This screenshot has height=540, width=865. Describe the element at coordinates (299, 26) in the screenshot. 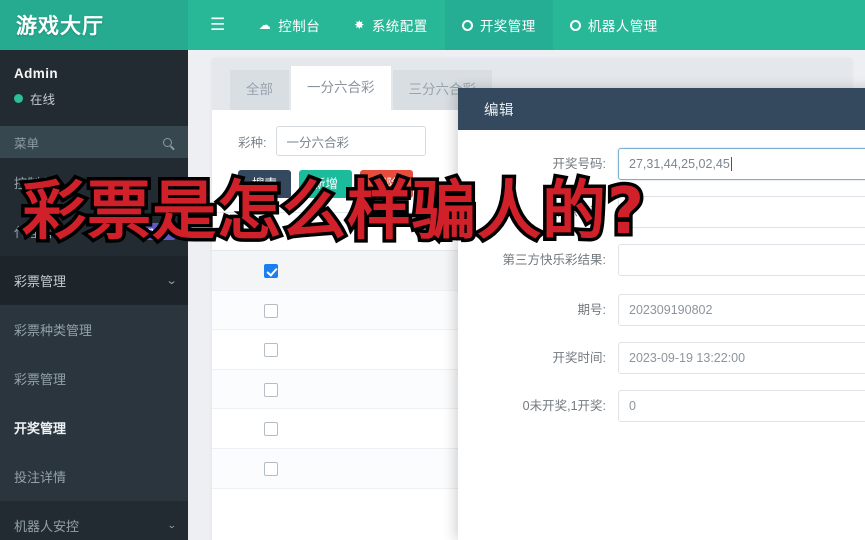

I see `nav-item-console-label: 控制台` at that location.